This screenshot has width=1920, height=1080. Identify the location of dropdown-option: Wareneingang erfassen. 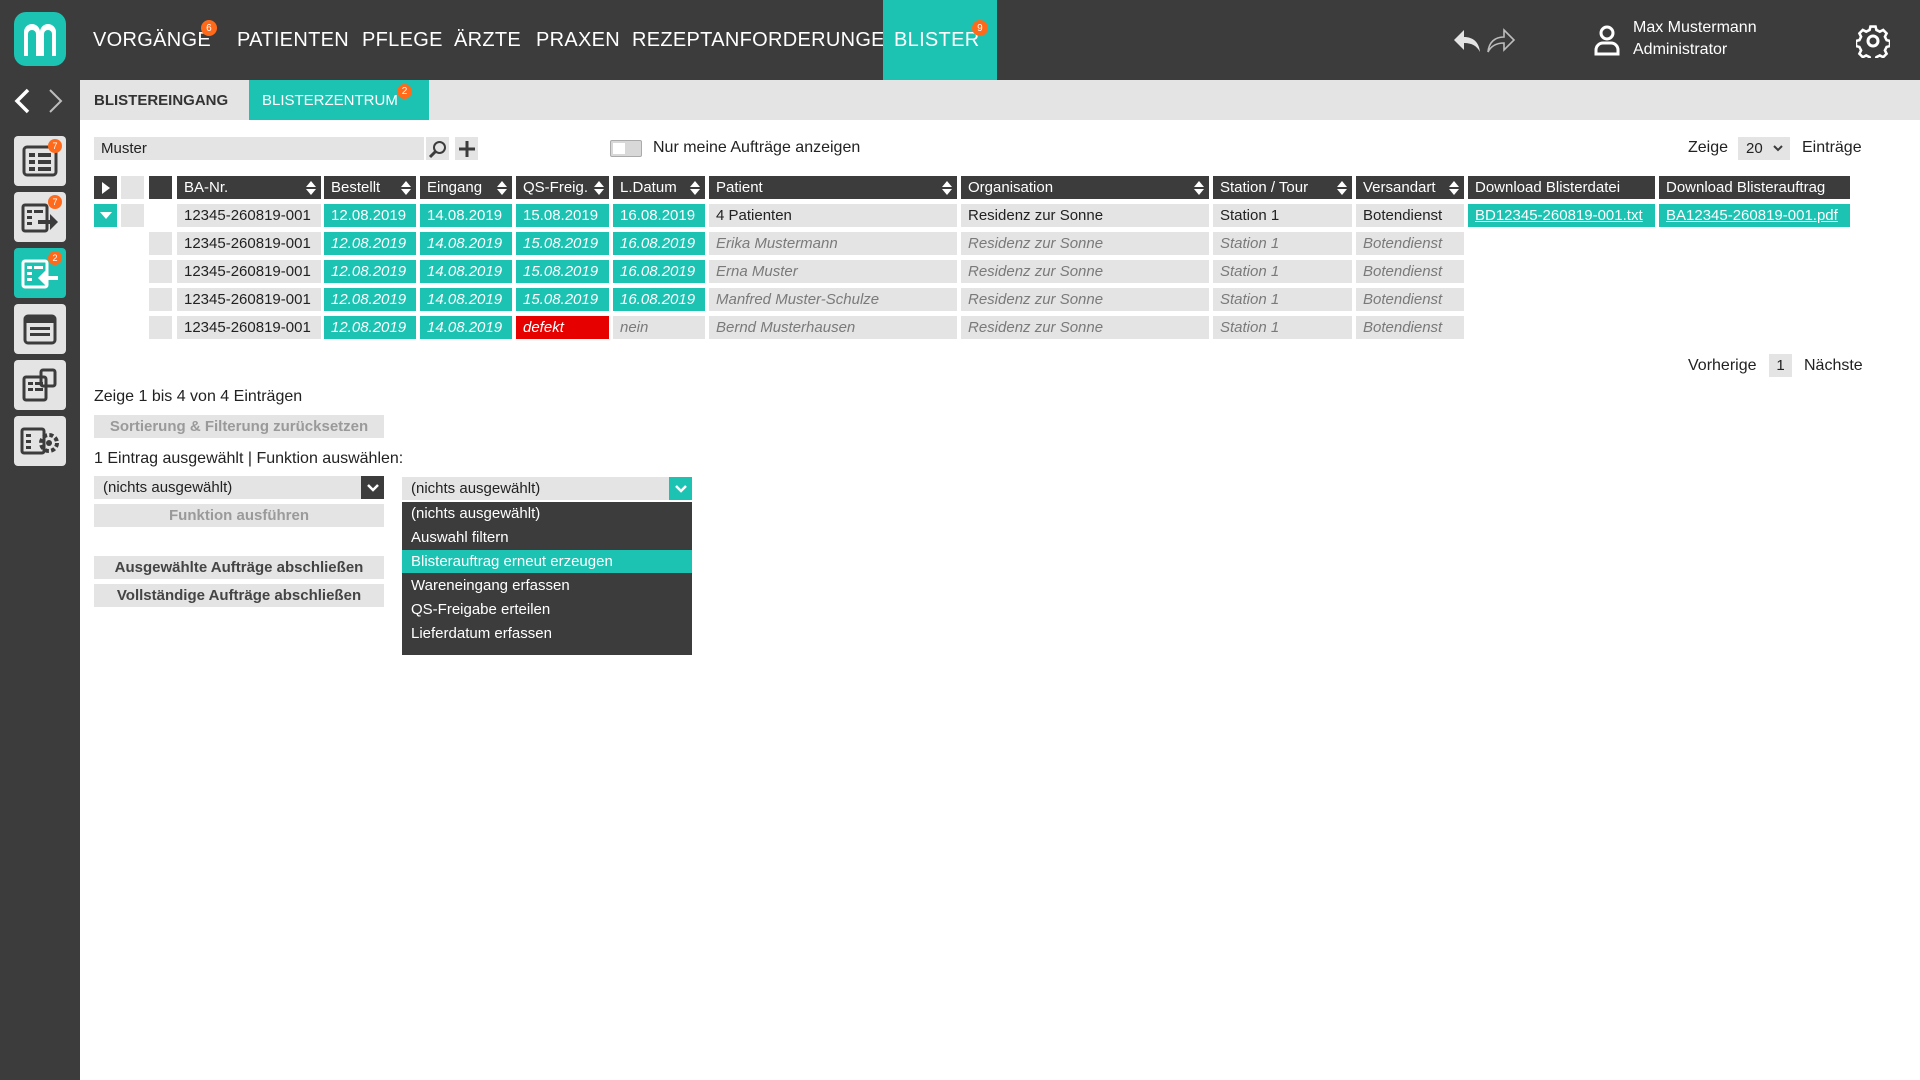
(547, 585).